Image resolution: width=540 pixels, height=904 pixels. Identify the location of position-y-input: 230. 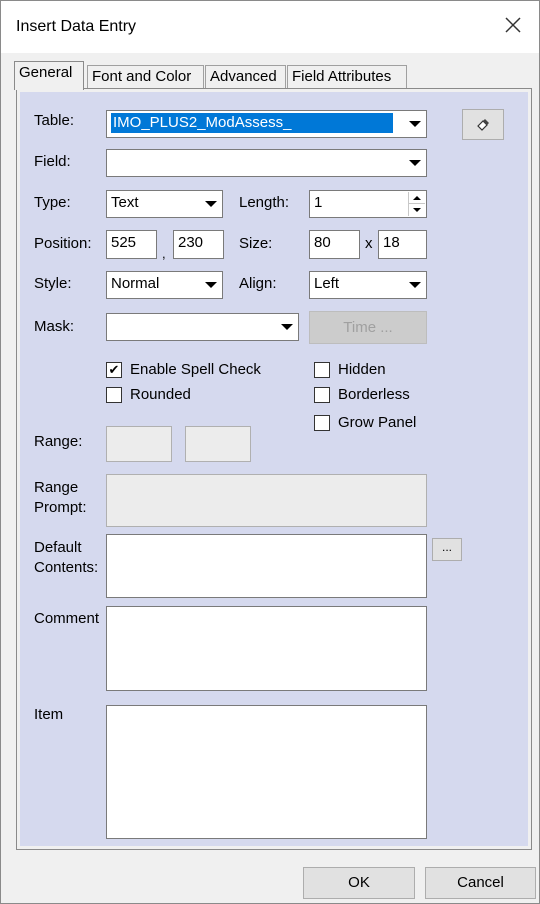
(198, 244).